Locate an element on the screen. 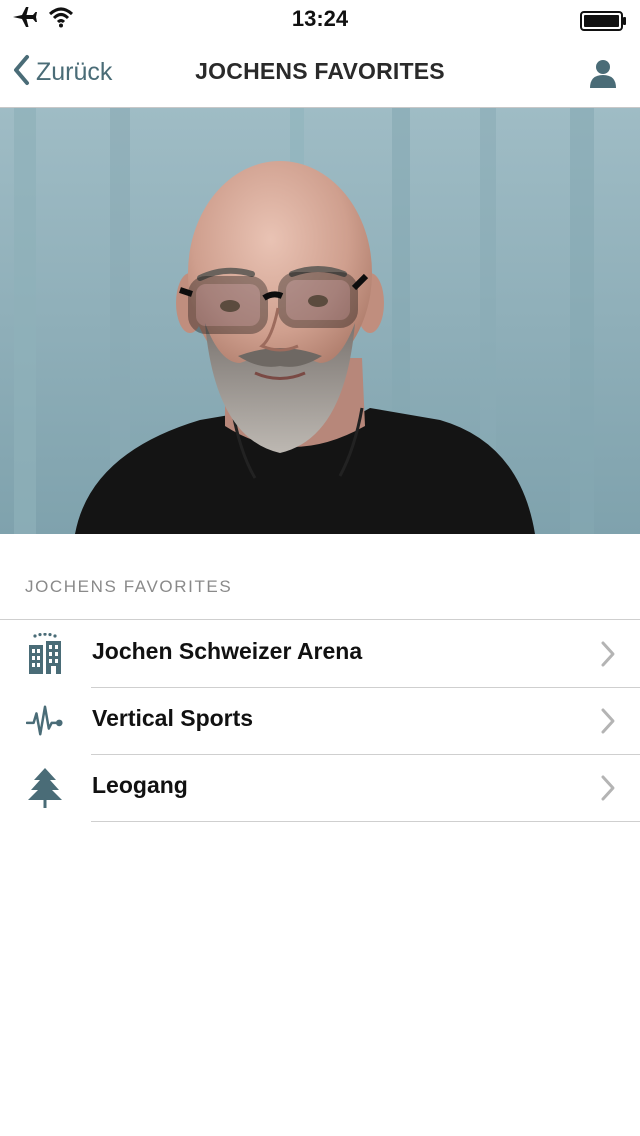  navigation-bar: Zurück JOCHENS FAVORITES is located at coordinates (320, 74).